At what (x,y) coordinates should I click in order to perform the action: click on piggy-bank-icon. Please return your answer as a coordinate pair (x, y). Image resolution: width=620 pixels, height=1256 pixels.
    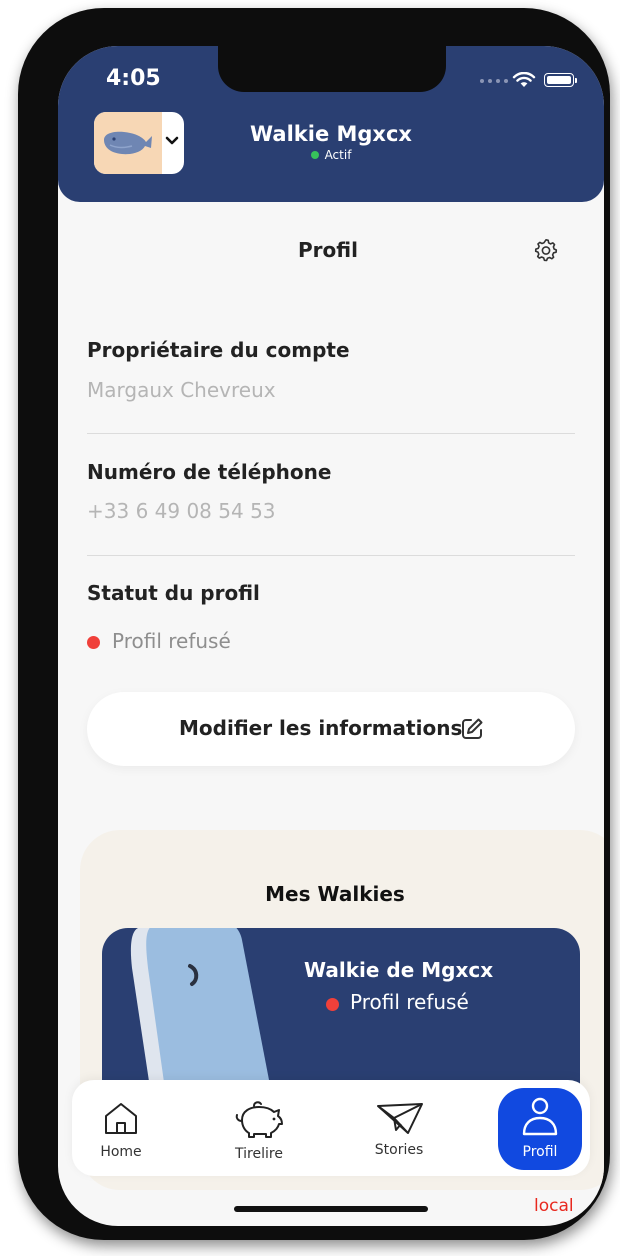
    Looking at the image, I should click on (259, 1119).